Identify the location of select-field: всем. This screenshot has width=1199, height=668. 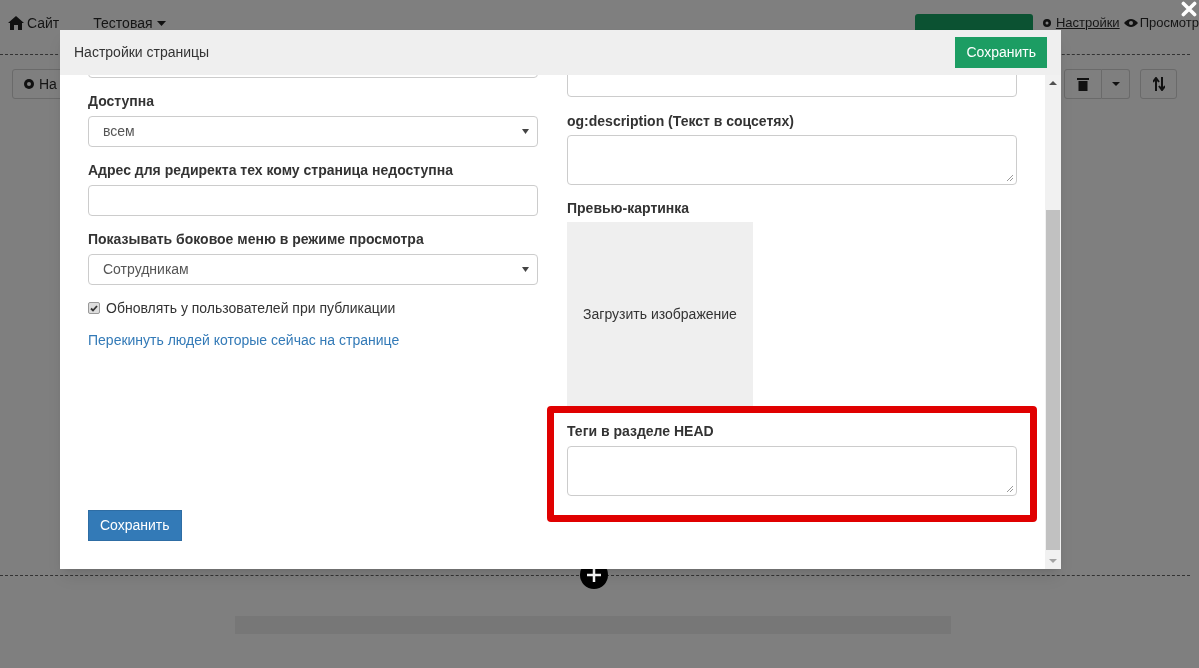
(313, 131).